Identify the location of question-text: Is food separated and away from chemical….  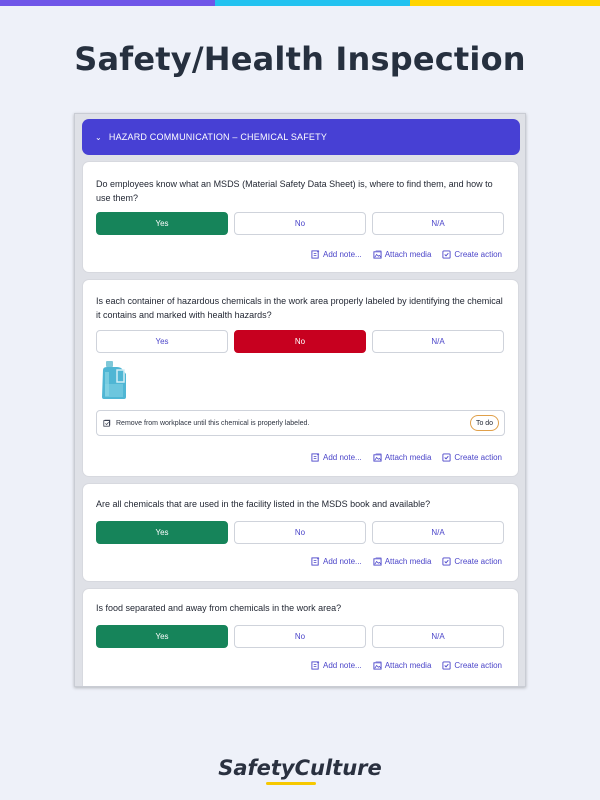
(219, 608).